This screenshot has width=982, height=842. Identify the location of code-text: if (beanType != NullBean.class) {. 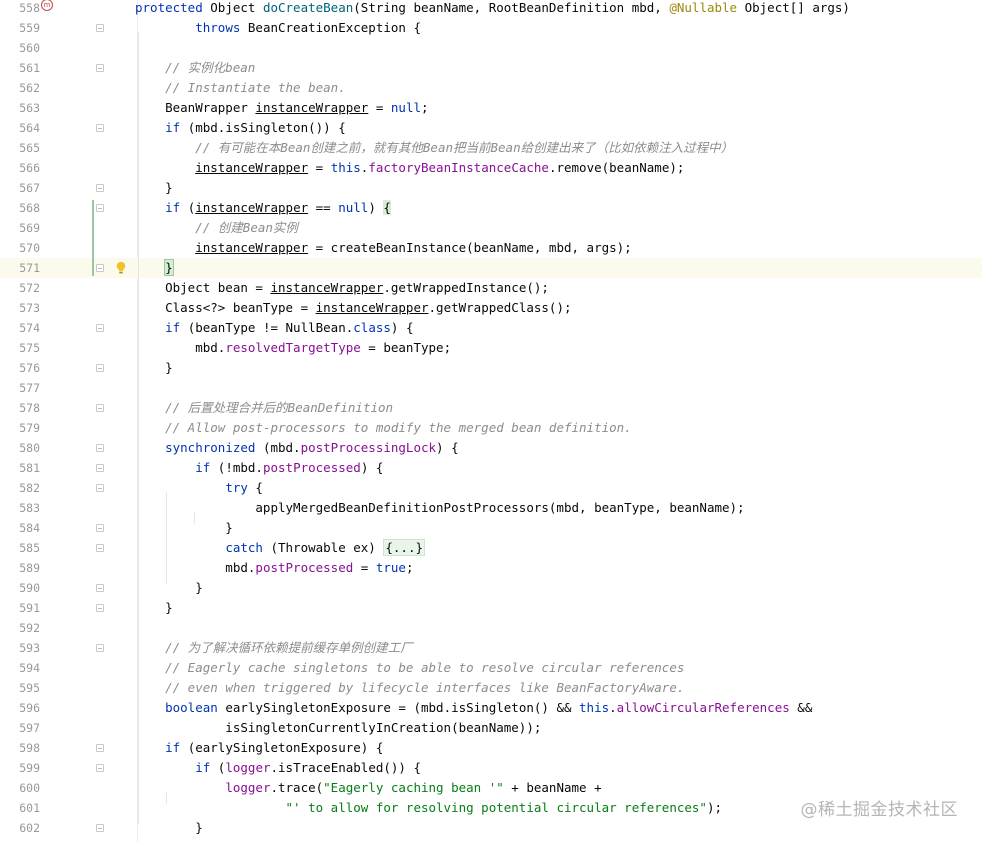
(274, 328).